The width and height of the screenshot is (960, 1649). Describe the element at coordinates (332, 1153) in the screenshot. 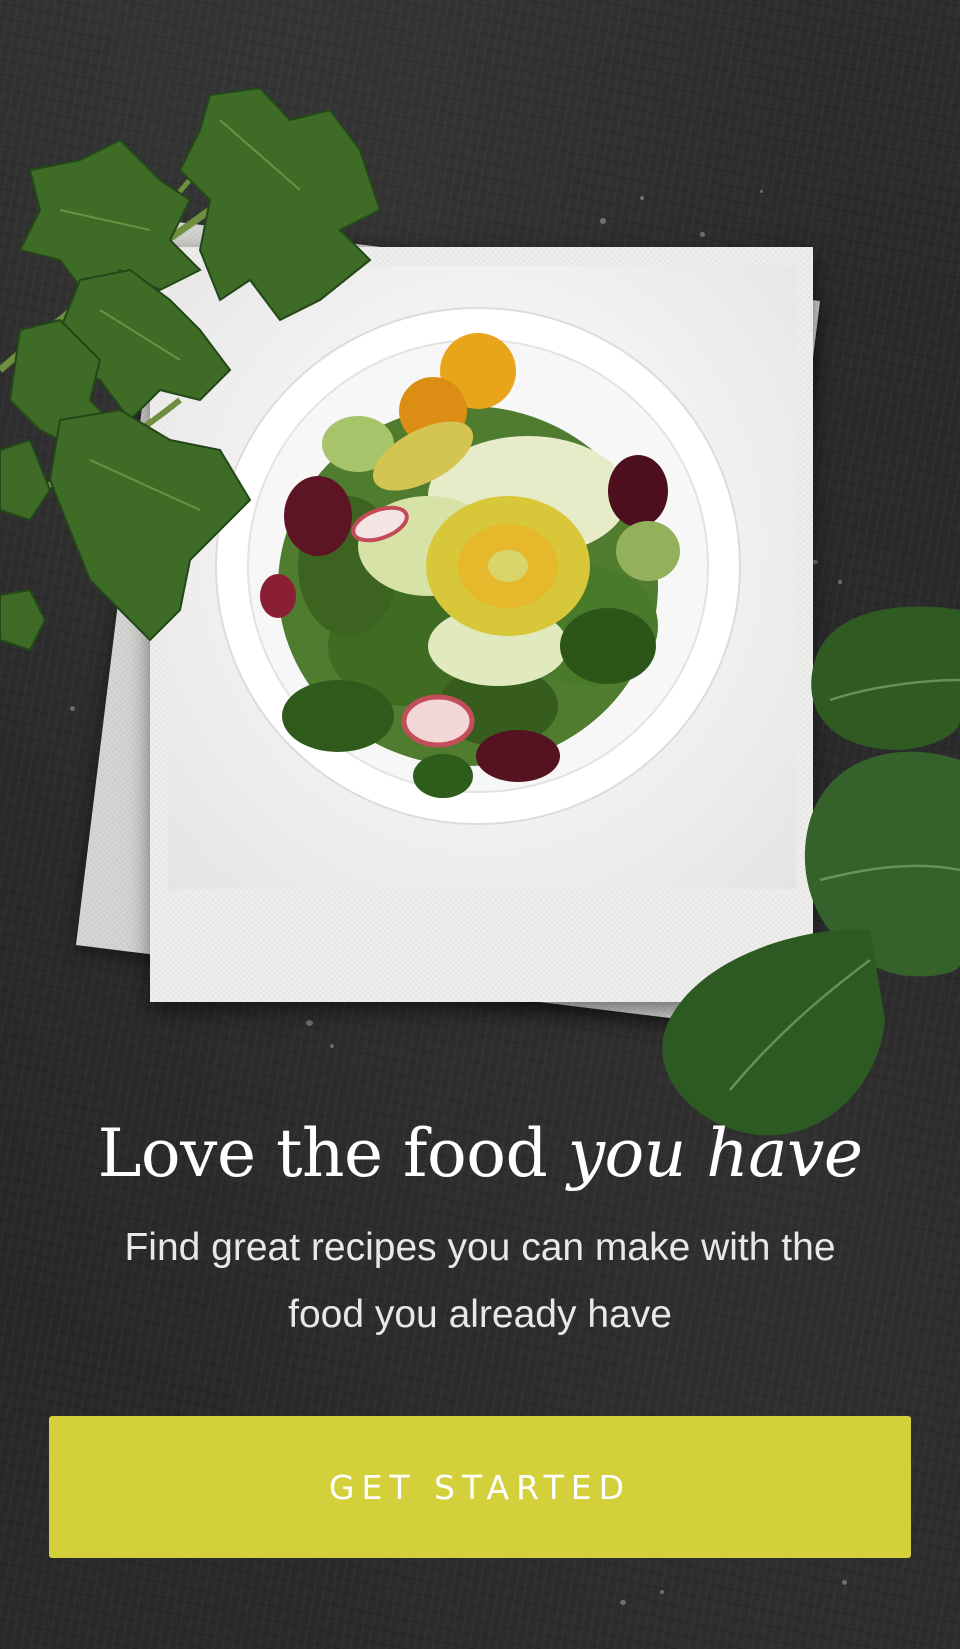

I see `headline-regular: Love the food` at that location.